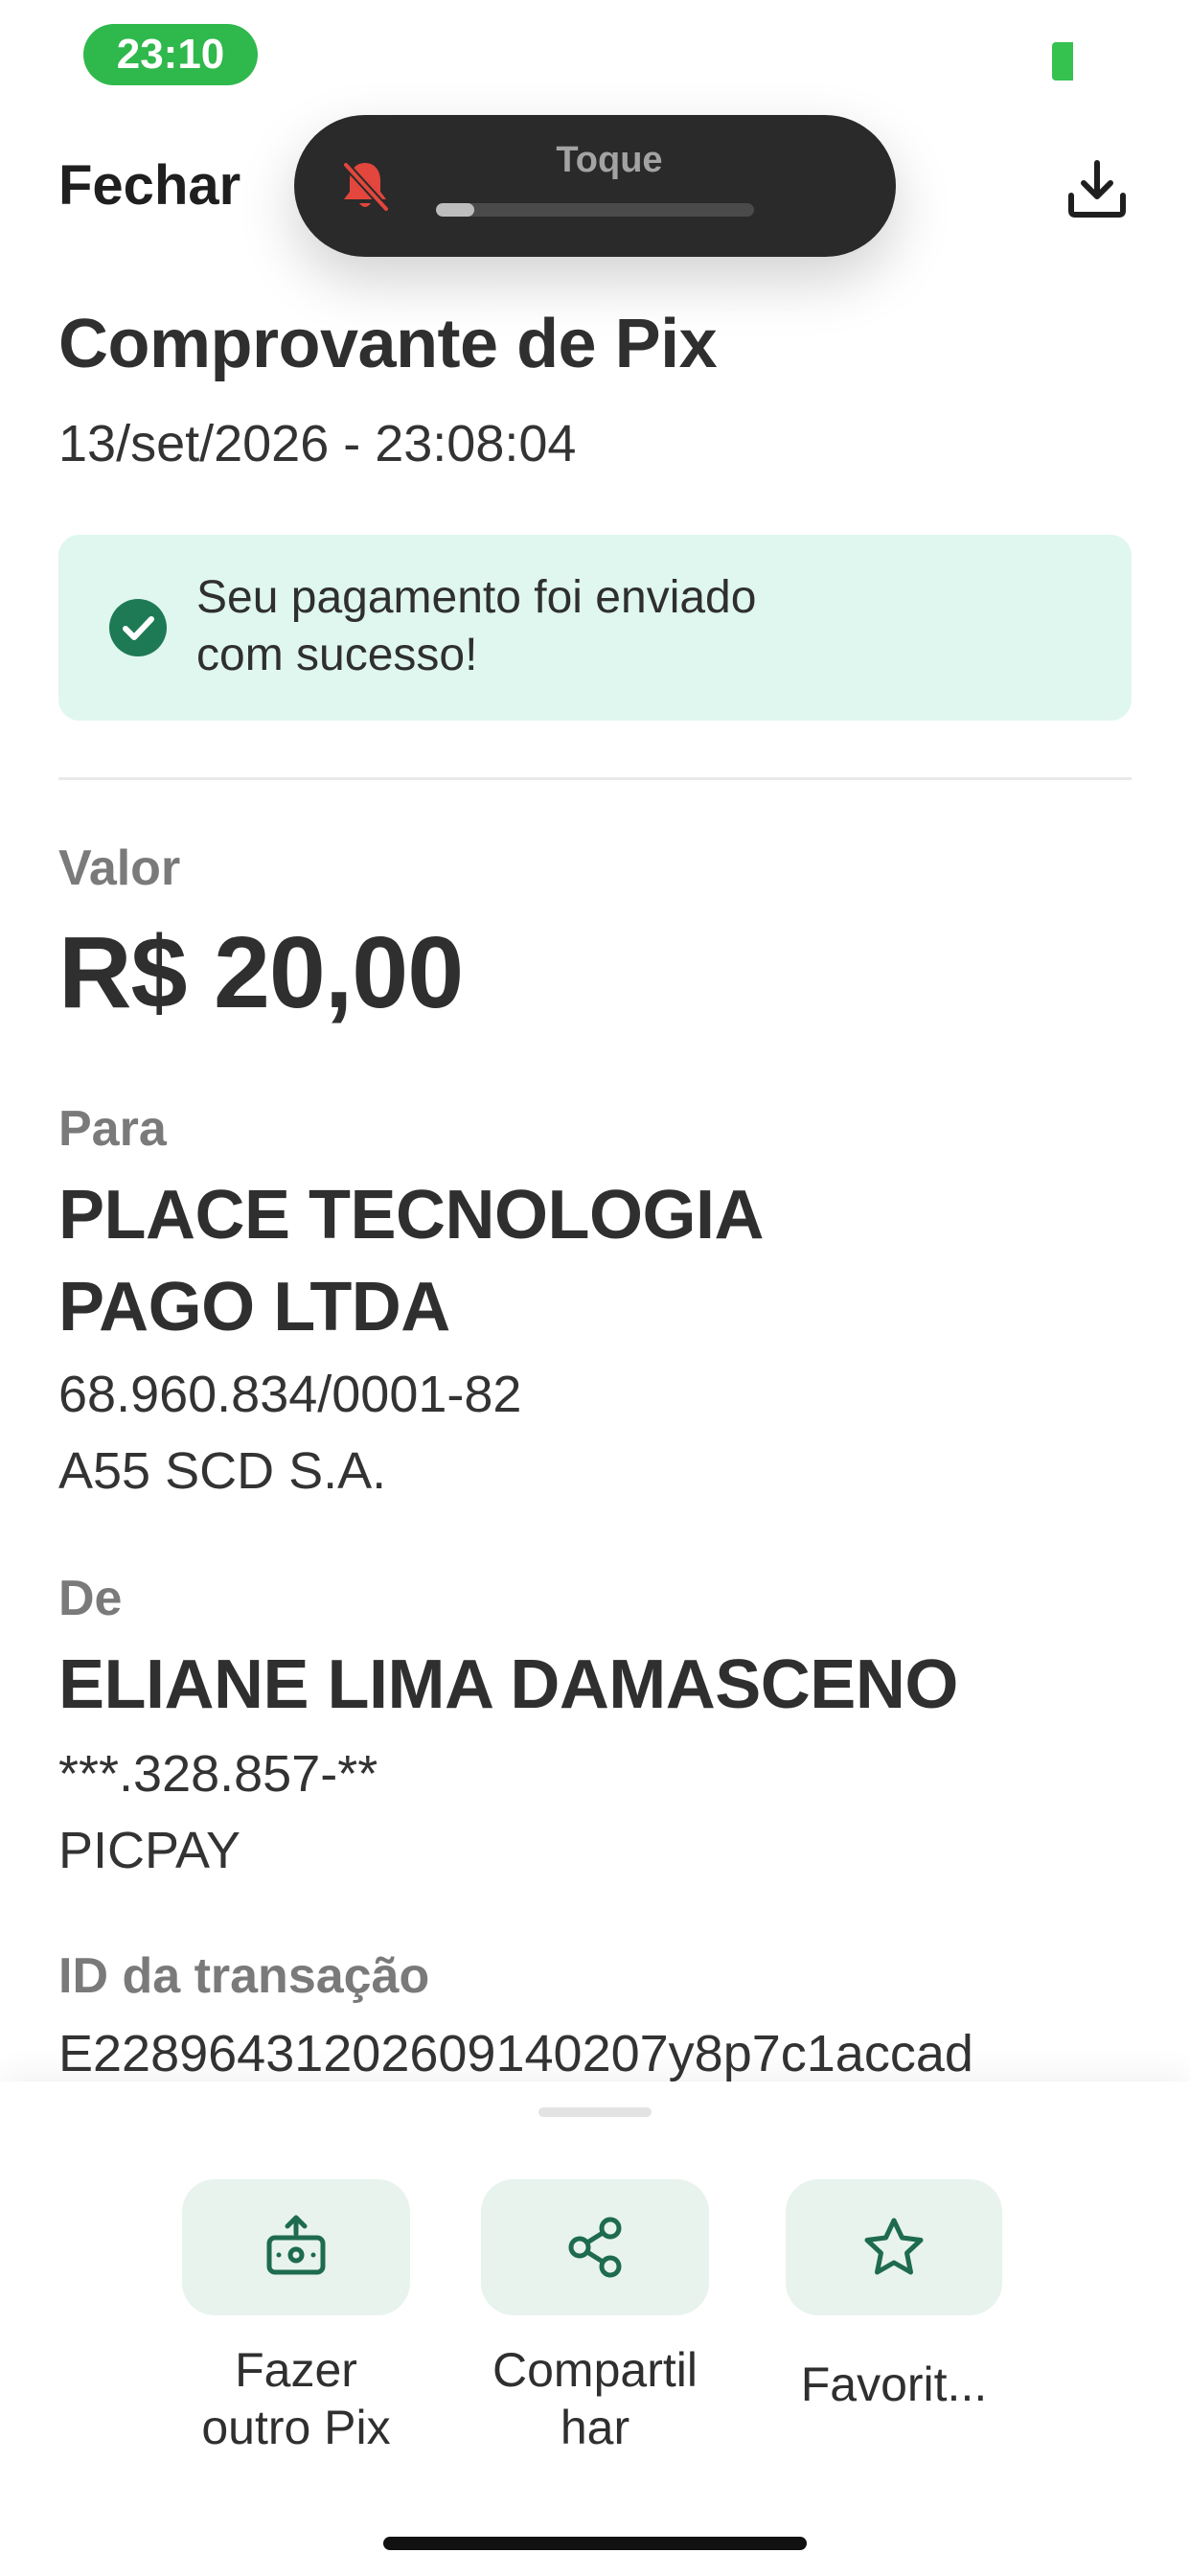 This screenshot has width=1190, height=2576. Describe the element at coordinates (261, 972) in the screenshot. I see `amount-value: R$ 20,00` at that location.